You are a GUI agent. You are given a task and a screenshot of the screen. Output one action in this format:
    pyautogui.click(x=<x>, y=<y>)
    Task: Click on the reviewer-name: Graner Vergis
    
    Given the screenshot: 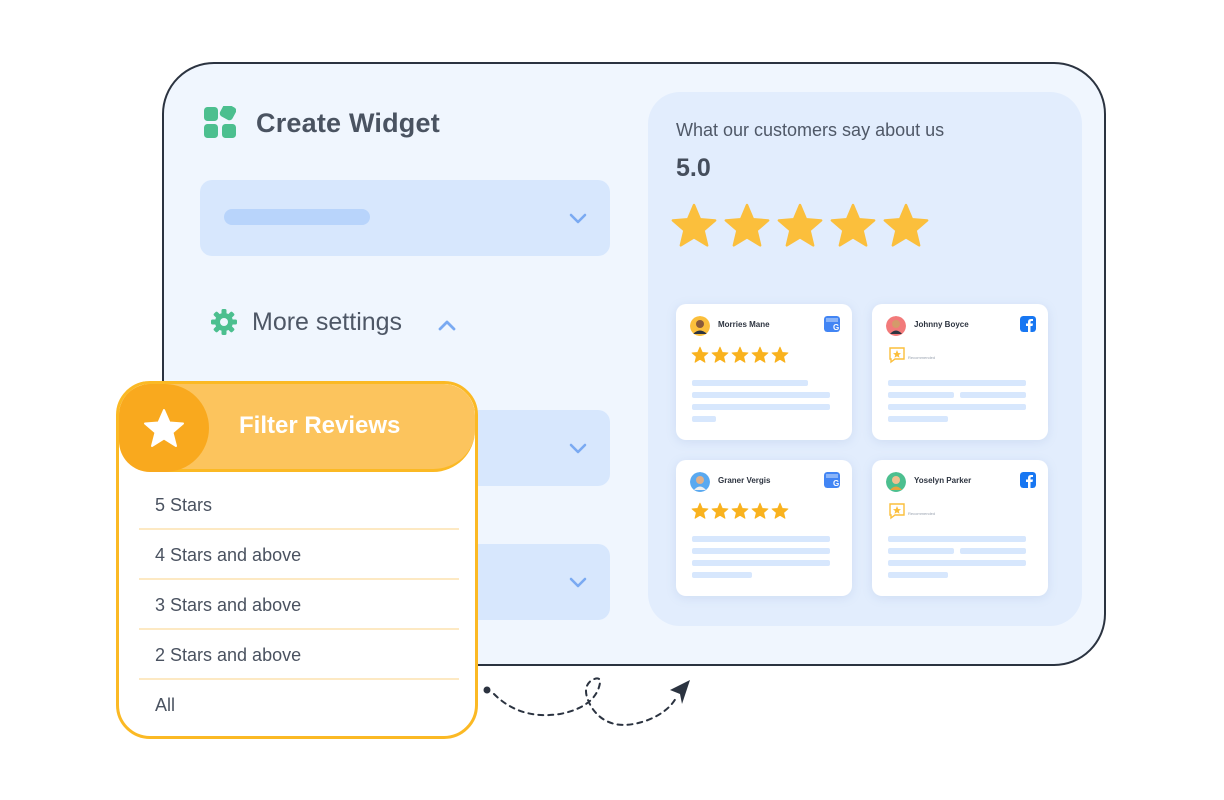 What is the action you would take?
    pyautogui.click(x=744, y=480)
    